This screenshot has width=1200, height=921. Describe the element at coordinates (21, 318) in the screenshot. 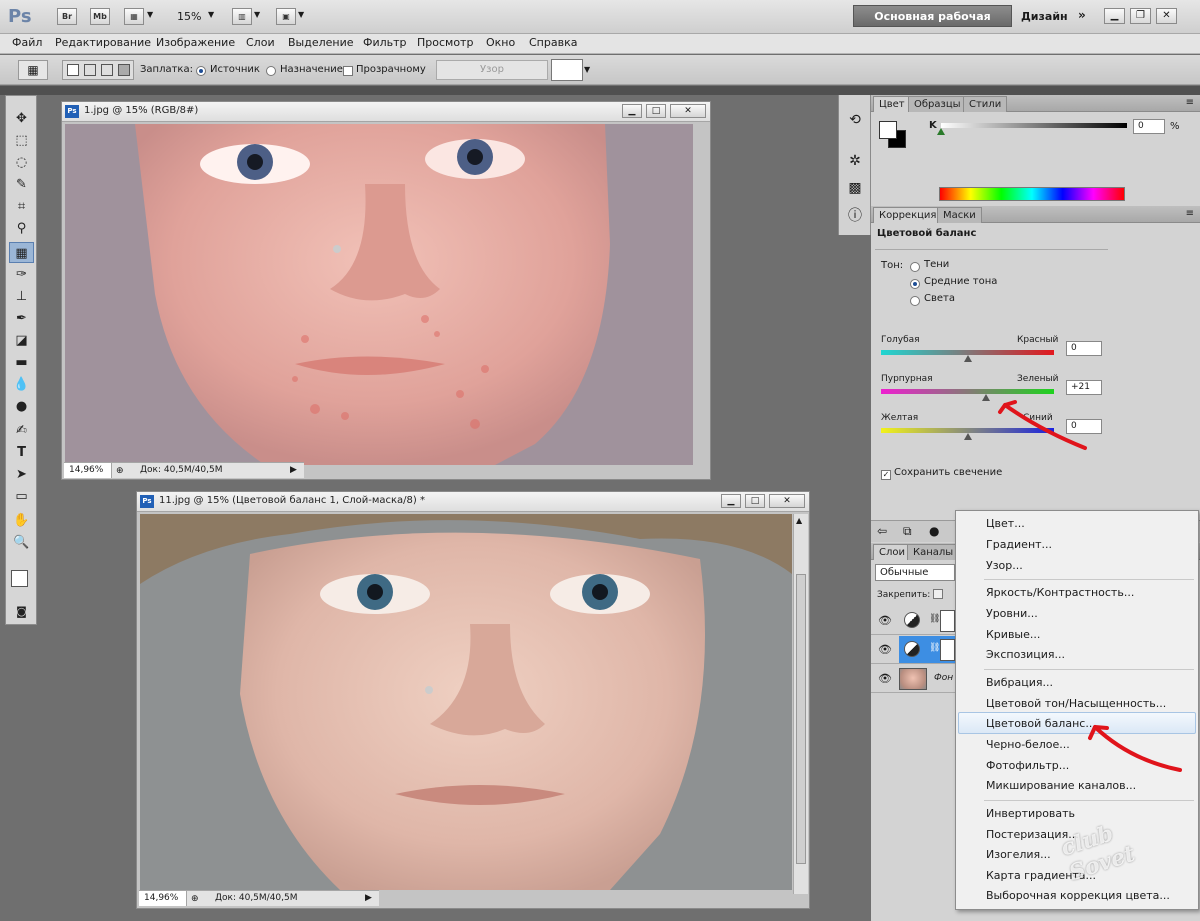

I see `history-brush-tool-icon: ✒` at that location.